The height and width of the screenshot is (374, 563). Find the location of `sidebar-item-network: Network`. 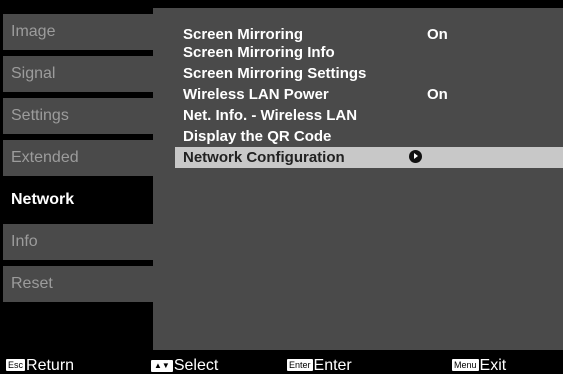

sidebar-item-network: Network is located at coordinates (83, 200).